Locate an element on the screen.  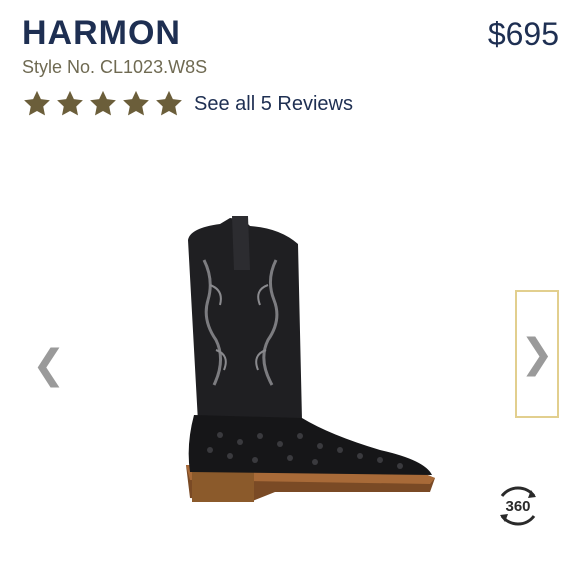
star-rating is located at coordinates (103, 104).